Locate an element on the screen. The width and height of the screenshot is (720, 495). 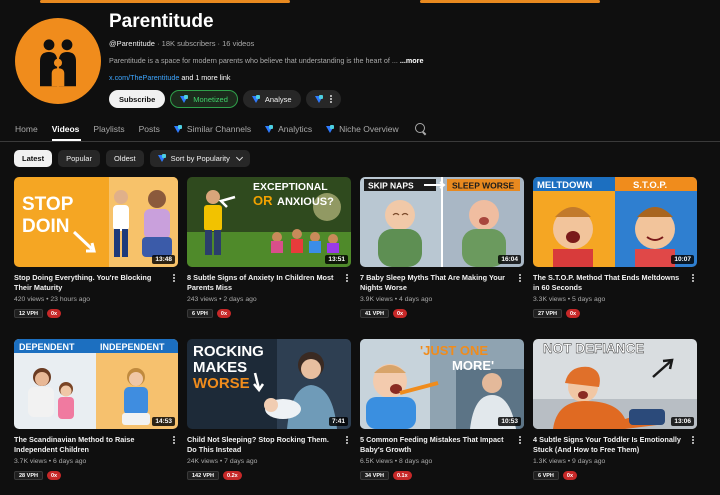
thumbnail-text: EXCEPTIONAL is located at coordinates (290, 187).